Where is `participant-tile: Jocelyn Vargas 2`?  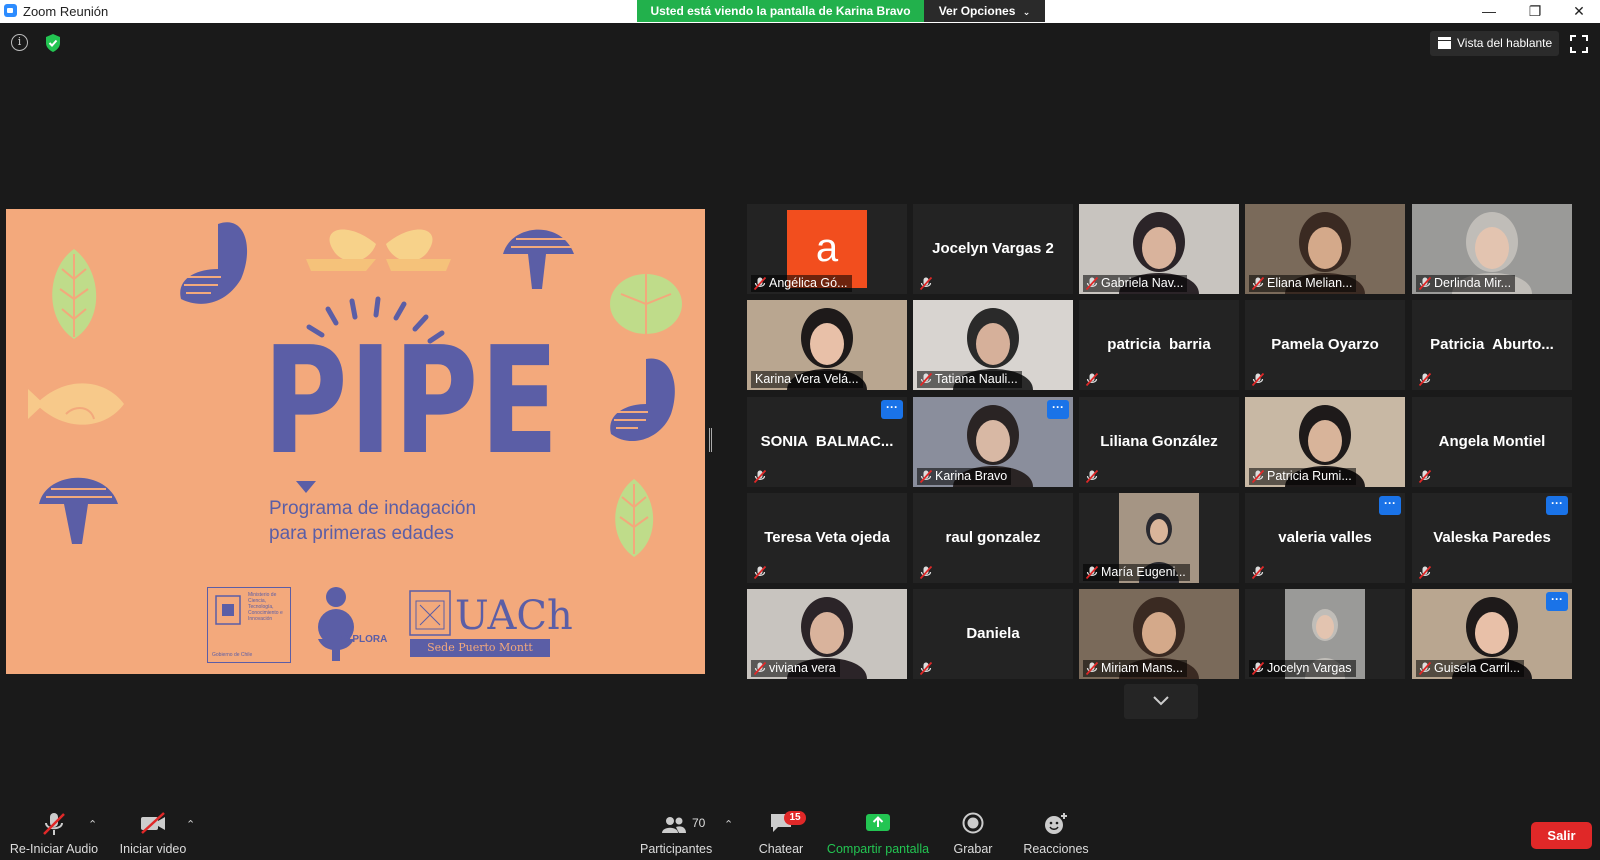
participant-tile: Jocelyn Vargas 2 is located at coordinates (993, 249).